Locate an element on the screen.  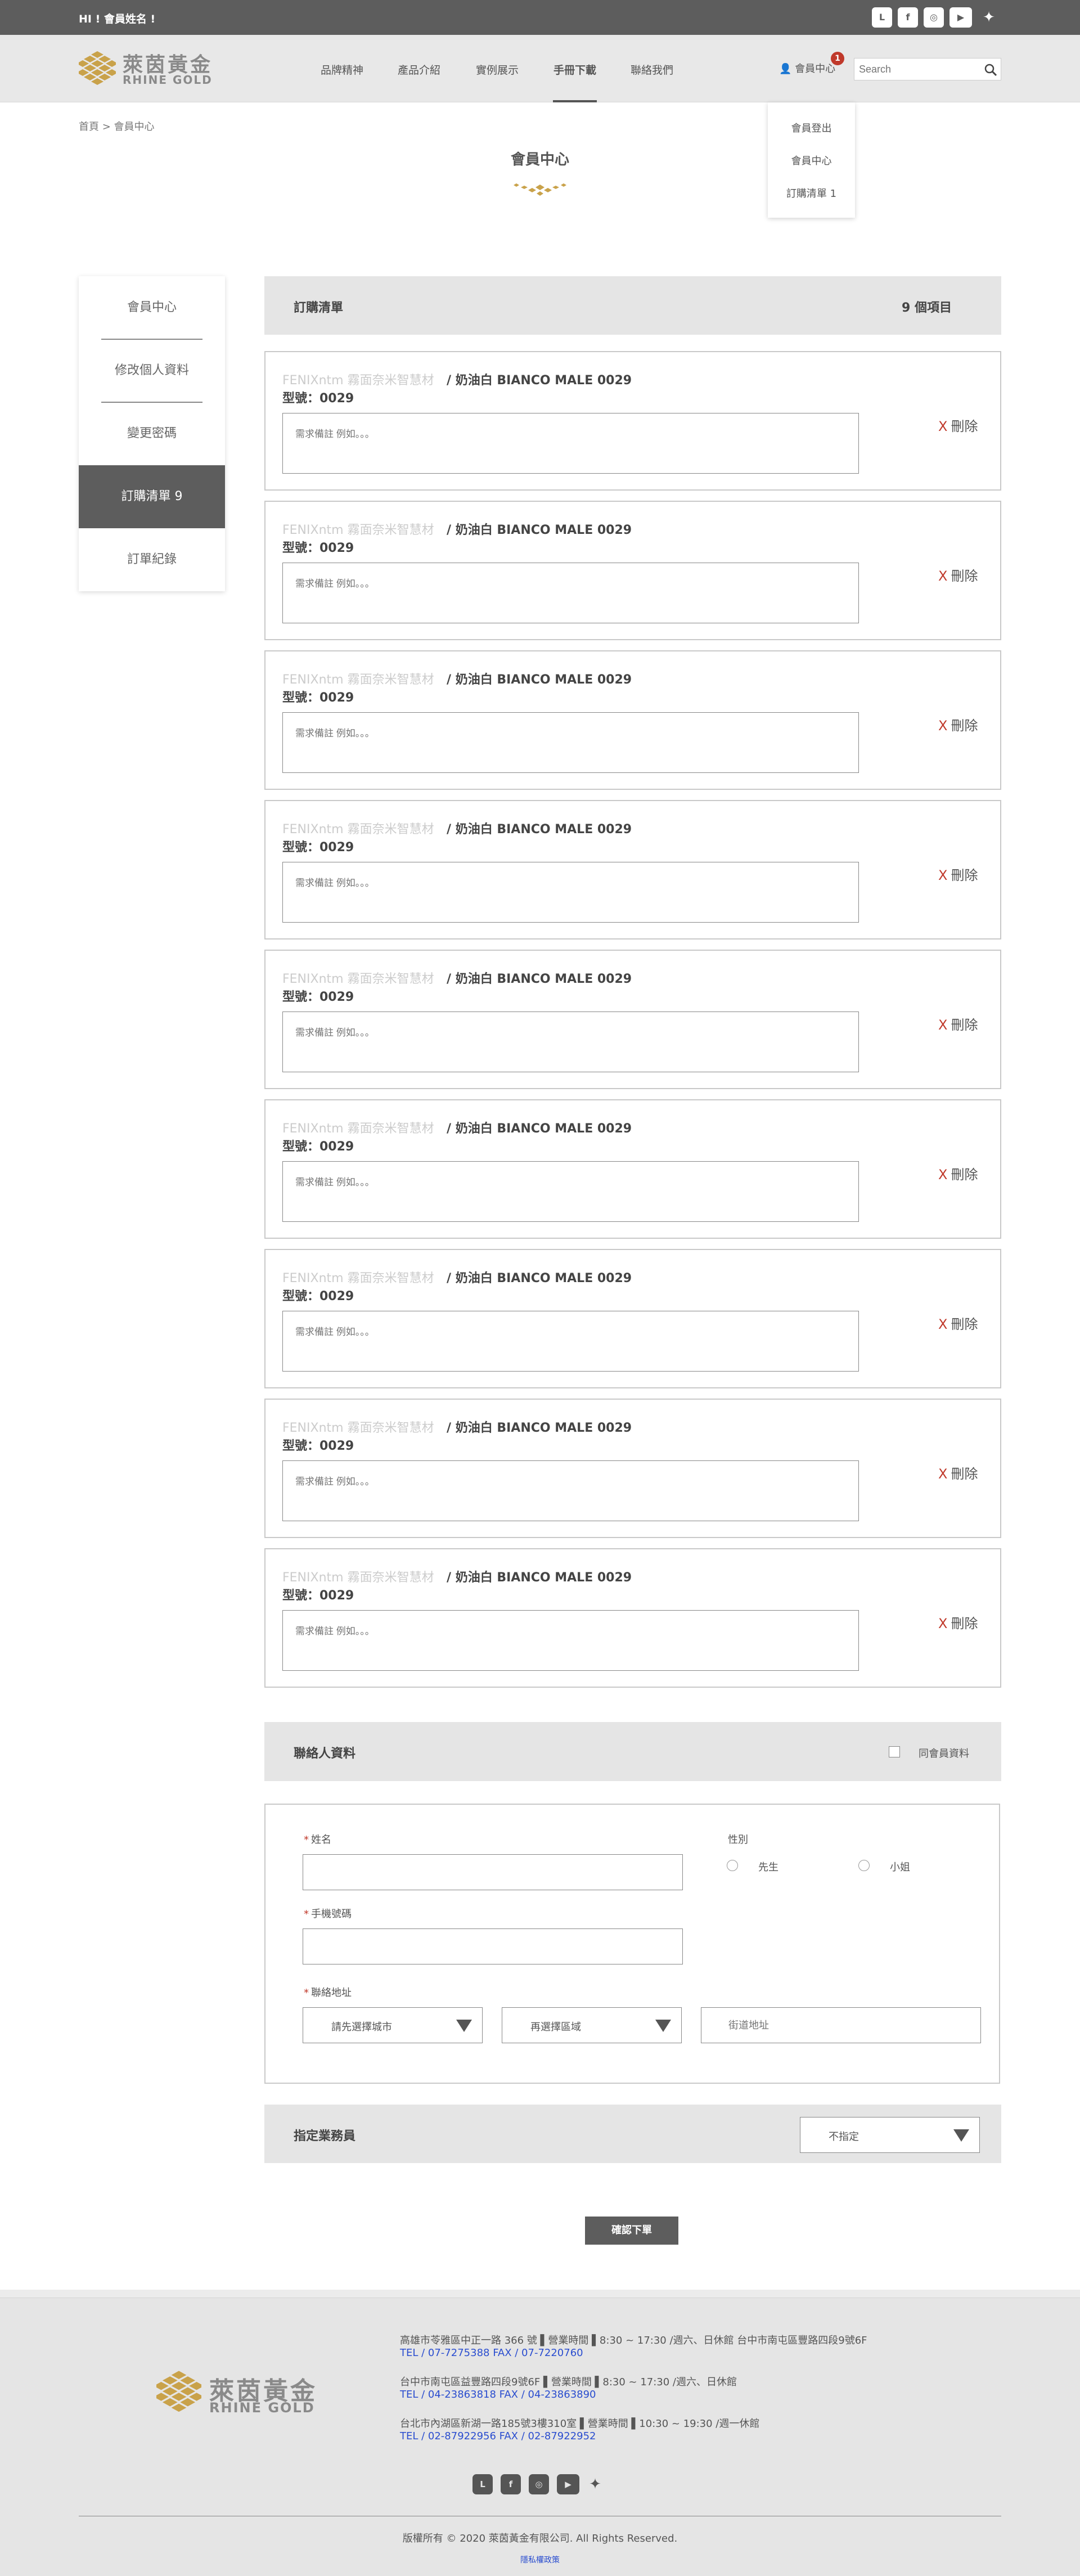
search-input is located at coordinates (918, 69).